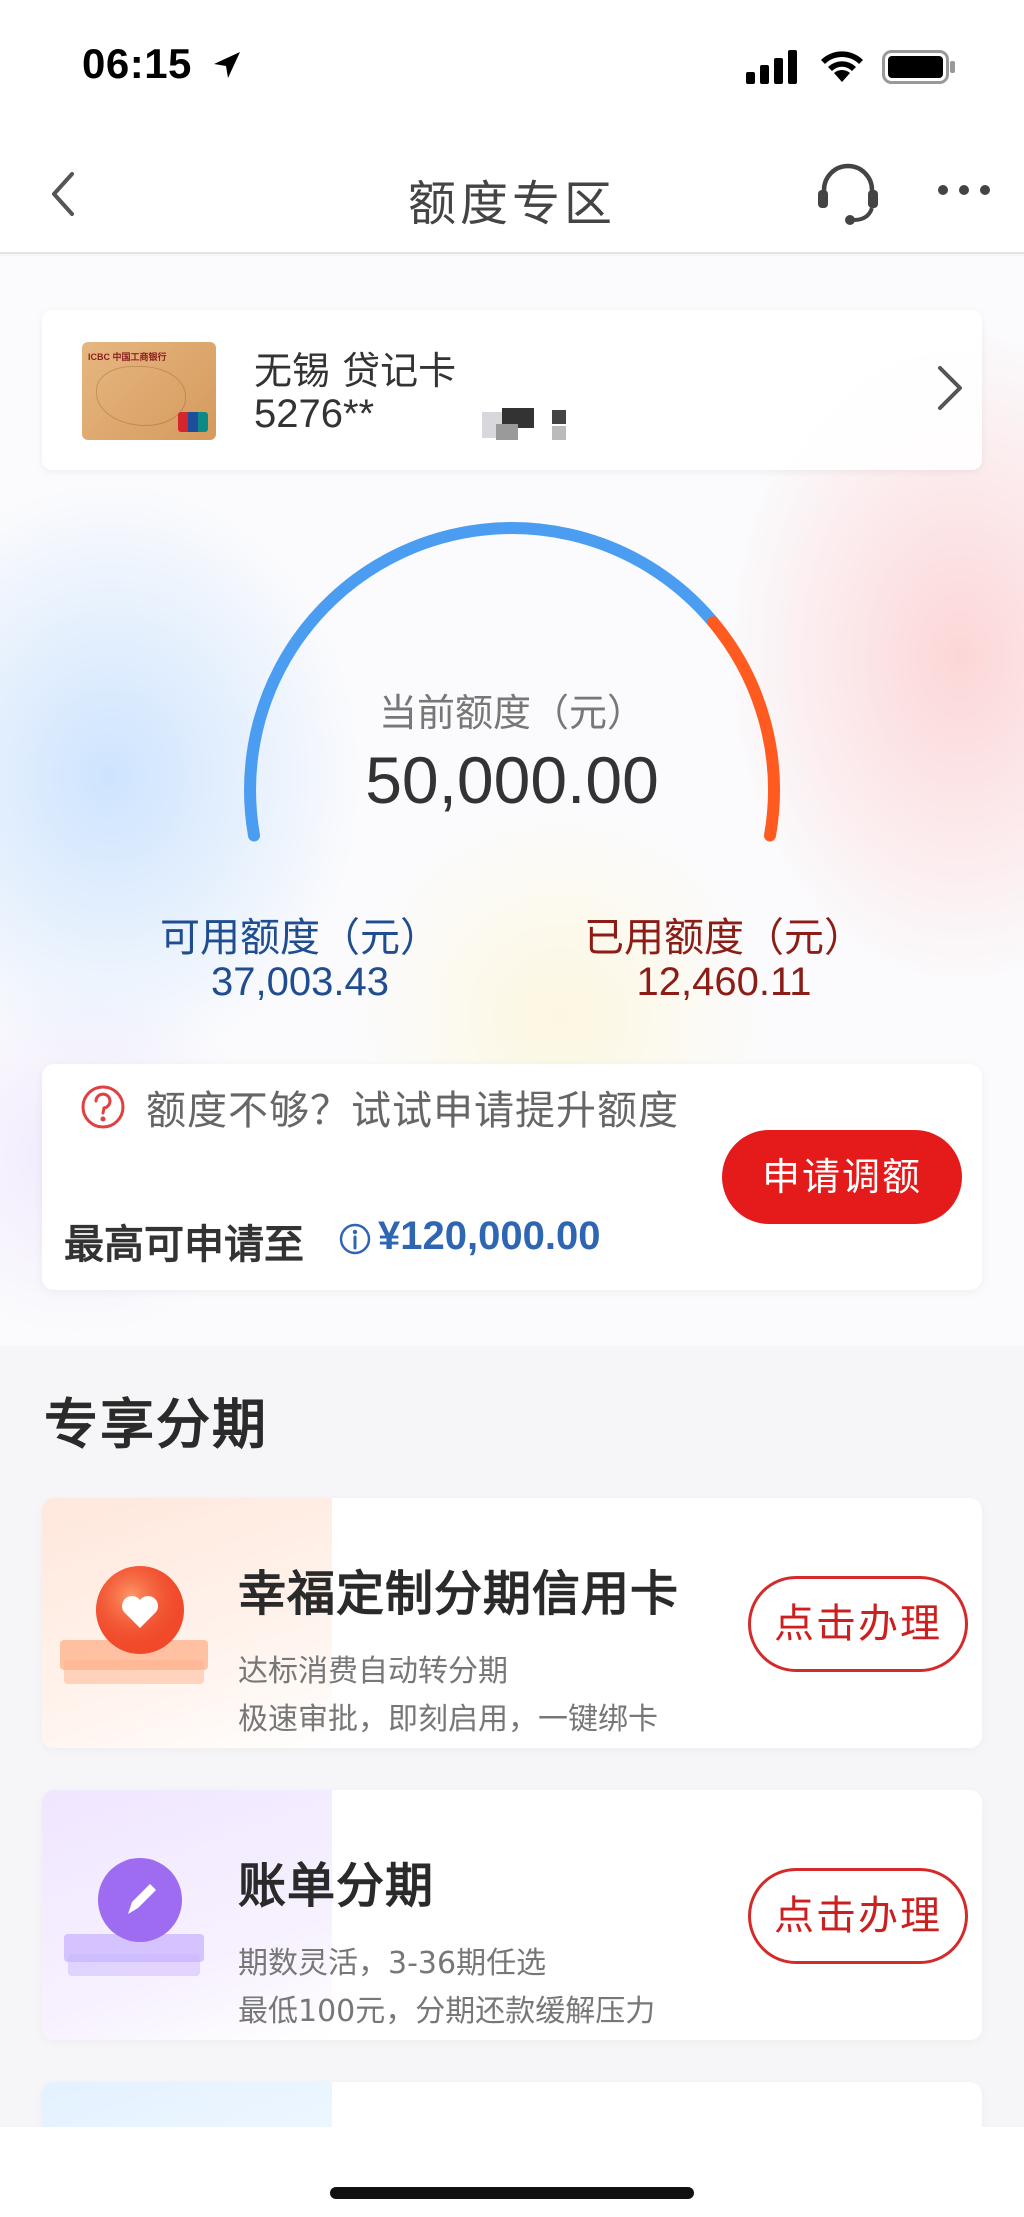  I want to click on max-apply-label: 最高可申请至, so click(184, 1245).